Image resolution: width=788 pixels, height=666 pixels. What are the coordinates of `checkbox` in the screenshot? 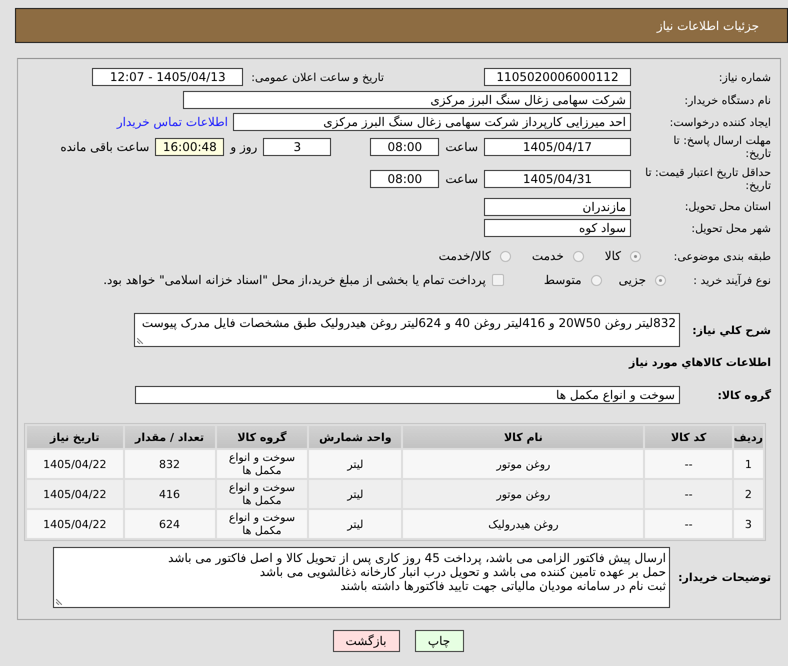 It's located at (498, 280).